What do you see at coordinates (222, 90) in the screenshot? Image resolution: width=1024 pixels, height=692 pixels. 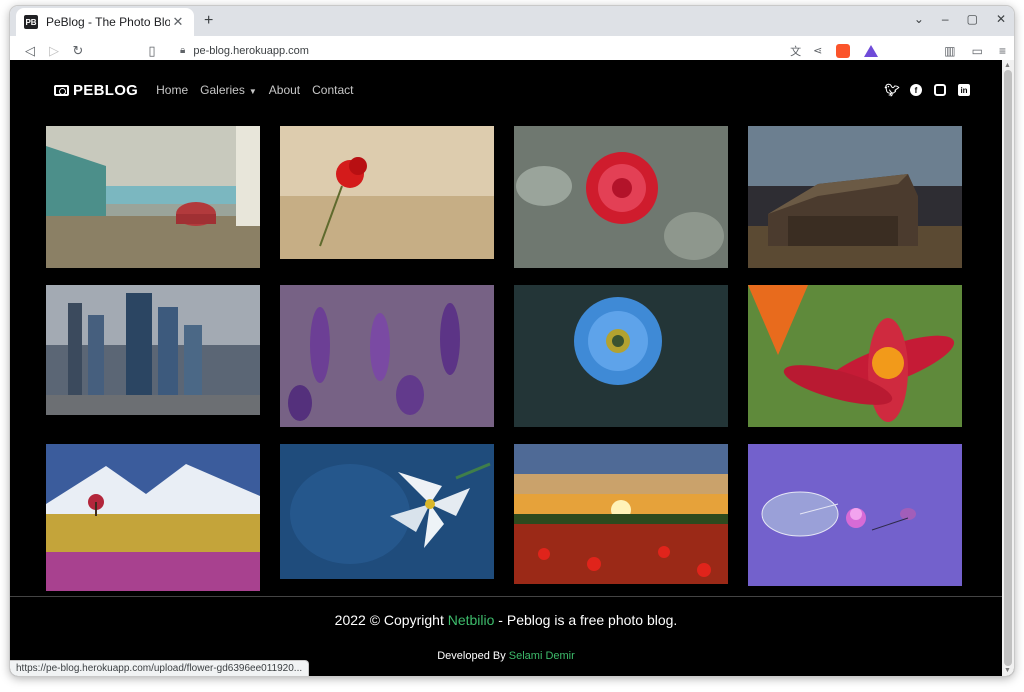 I see `nav-galeries-label: Galeries` at bounding box center [222, 90].